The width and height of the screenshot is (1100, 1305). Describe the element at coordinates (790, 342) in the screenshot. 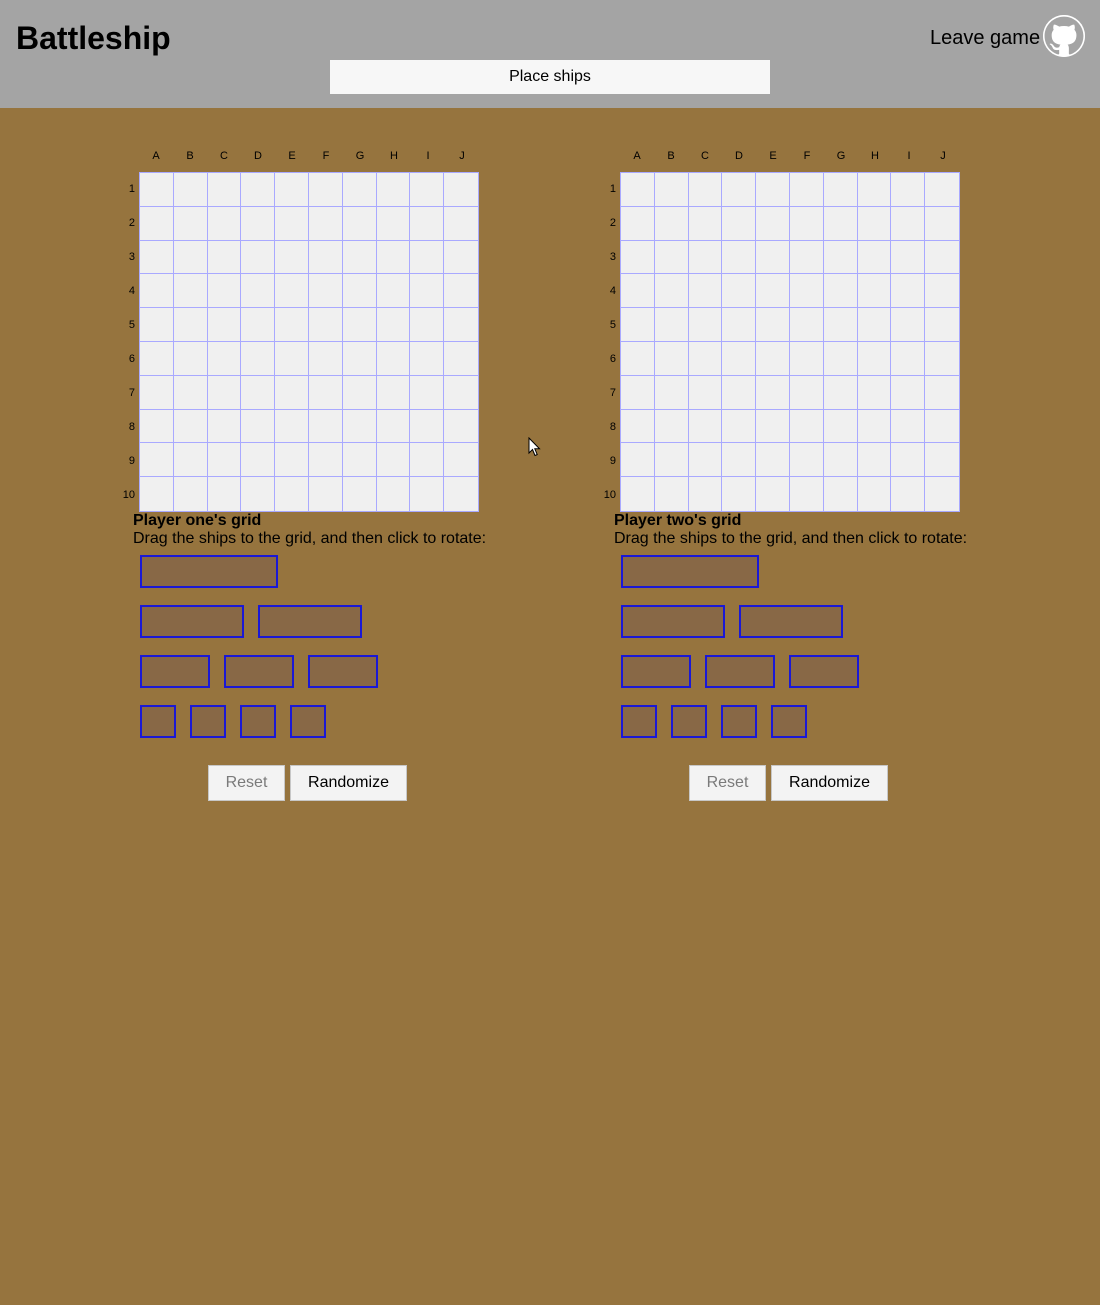

I see `player-two-grid` at that location.